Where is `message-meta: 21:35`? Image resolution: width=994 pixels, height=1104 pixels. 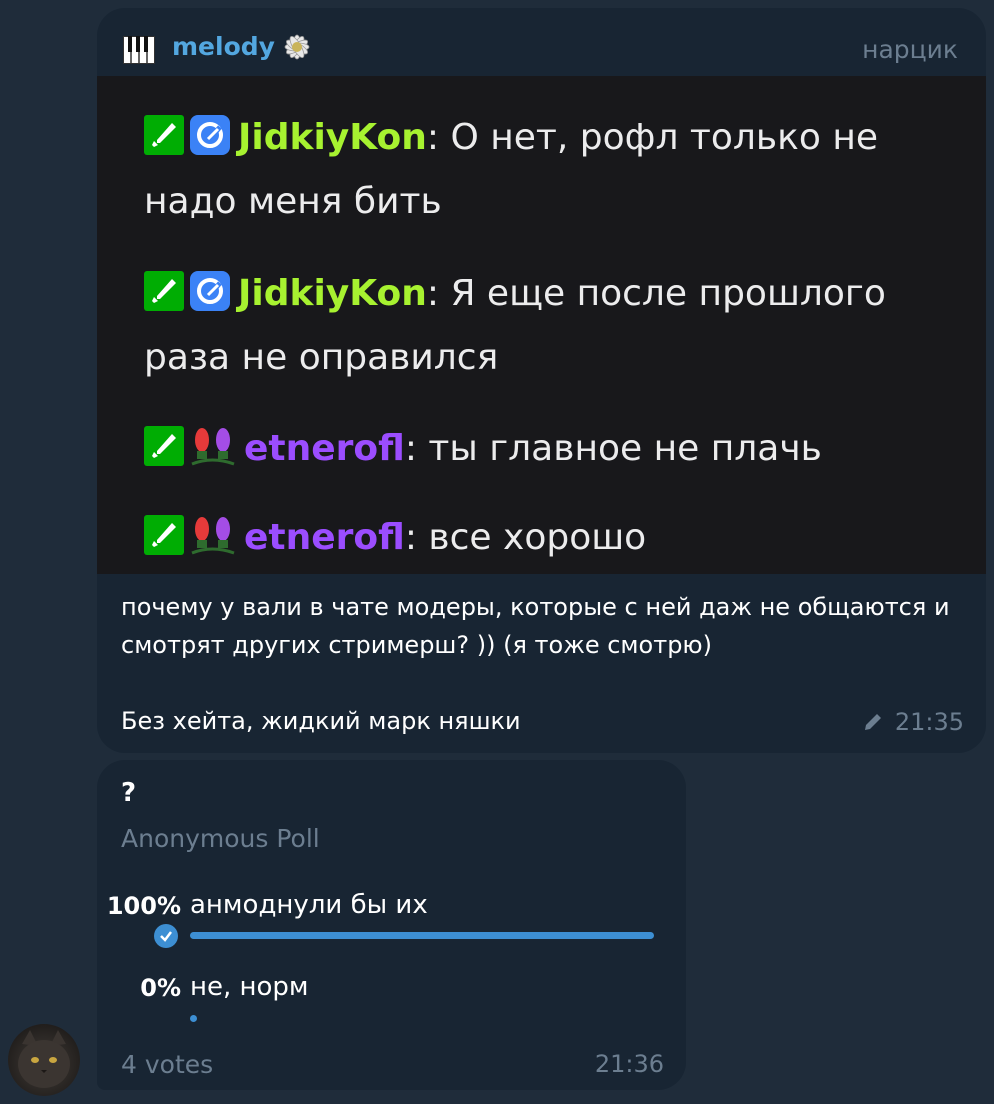 message-meta: 21:35 is located at coordinates (913, 722).